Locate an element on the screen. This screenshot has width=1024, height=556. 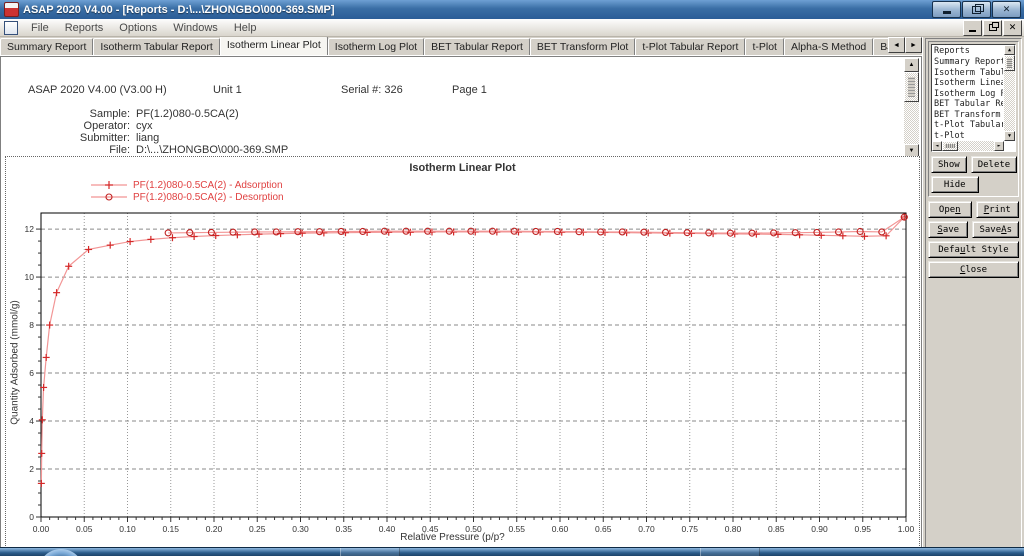
list-item: Isotherm Tabular is located at coordinates (968, 73).